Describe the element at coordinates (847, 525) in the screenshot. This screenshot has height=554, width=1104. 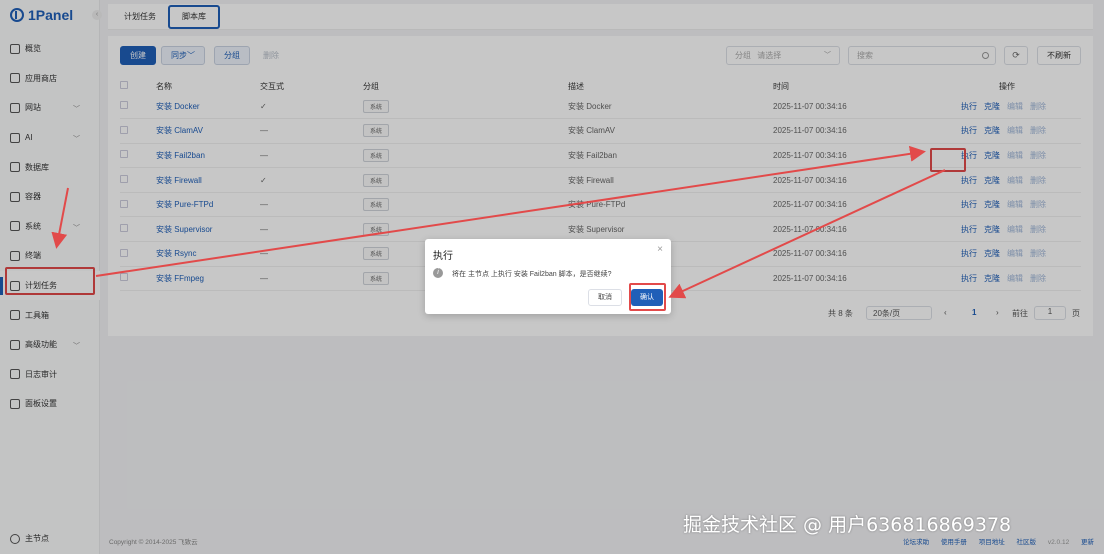
I see `watermark: 掘金技术社区 @ 用户636816869378` at that location.